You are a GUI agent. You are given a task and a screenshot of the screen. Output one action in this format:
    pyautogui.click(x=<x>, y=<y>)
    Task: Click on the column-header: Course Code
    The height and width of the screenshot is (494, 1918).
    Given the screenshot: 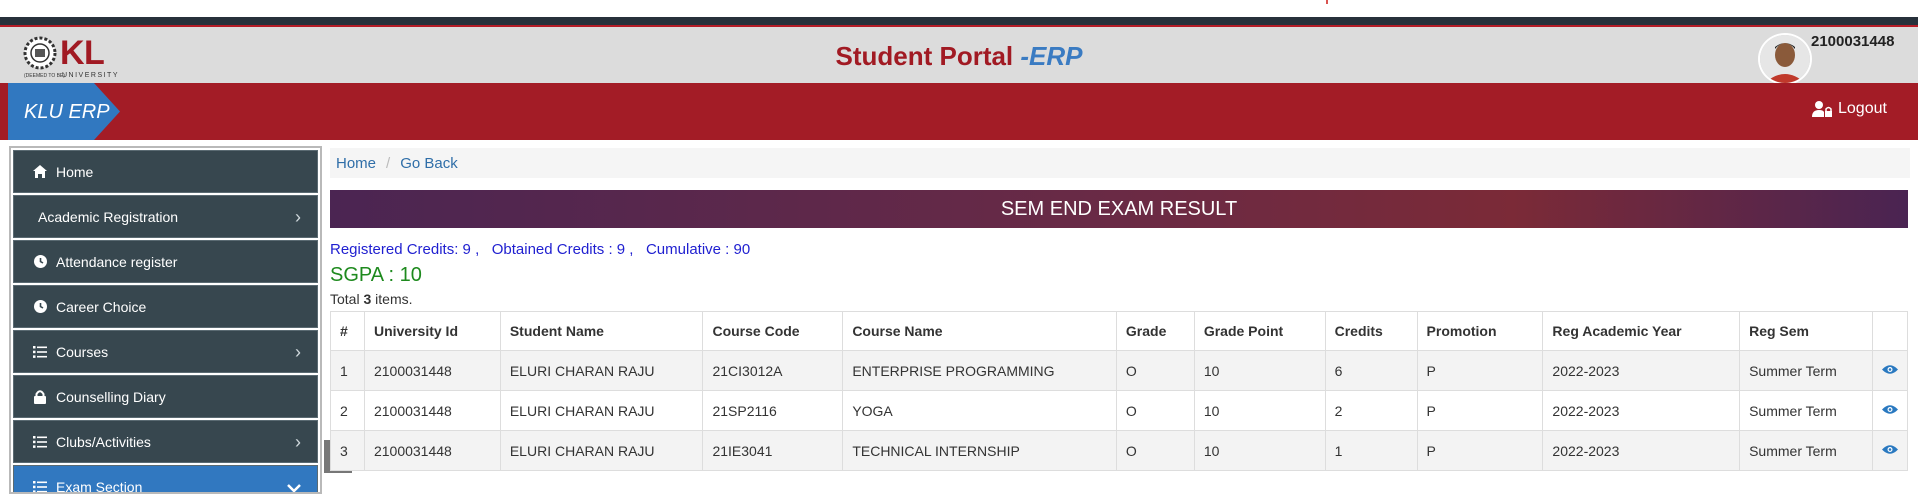 What is the action you would take?
    pyautogui.click(x=773, y=331)
    